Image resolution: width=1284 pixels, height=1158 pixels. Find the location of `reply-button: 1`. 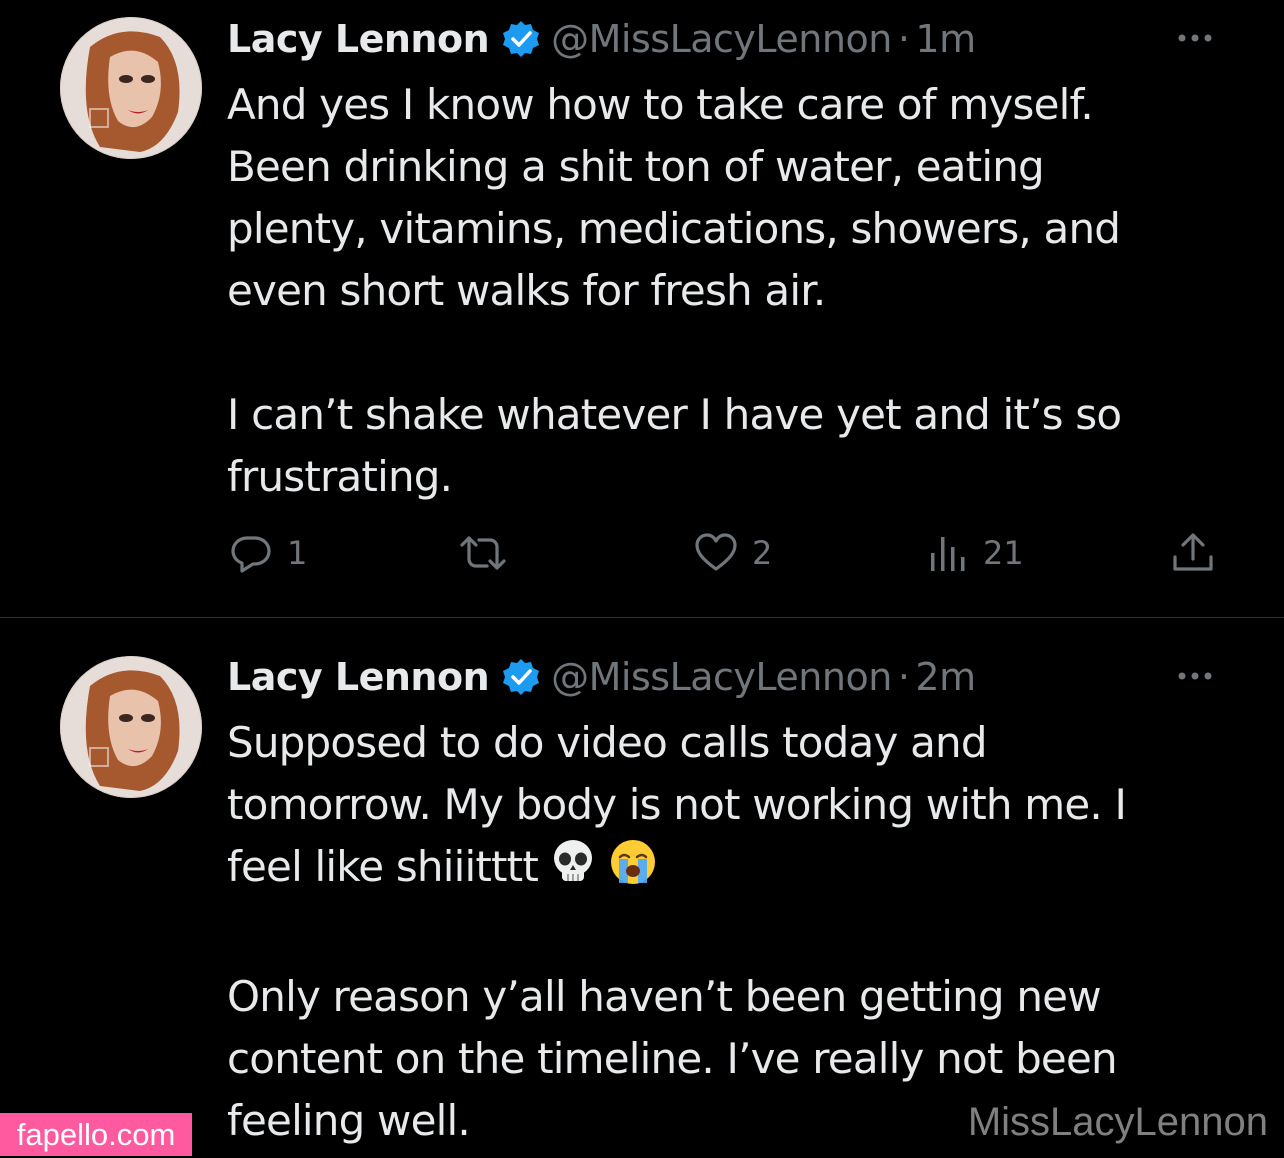

reply-button: 1 is located at coordinates (267, 553).